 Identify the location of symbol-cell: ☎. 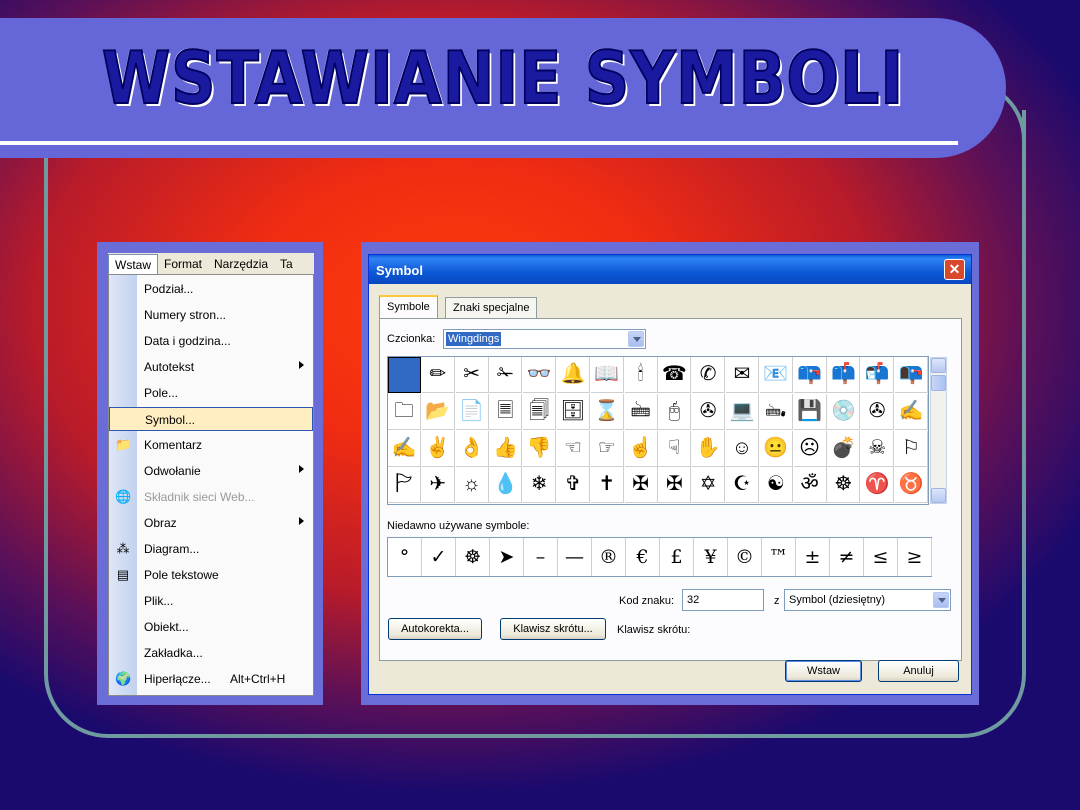
(675, 375).